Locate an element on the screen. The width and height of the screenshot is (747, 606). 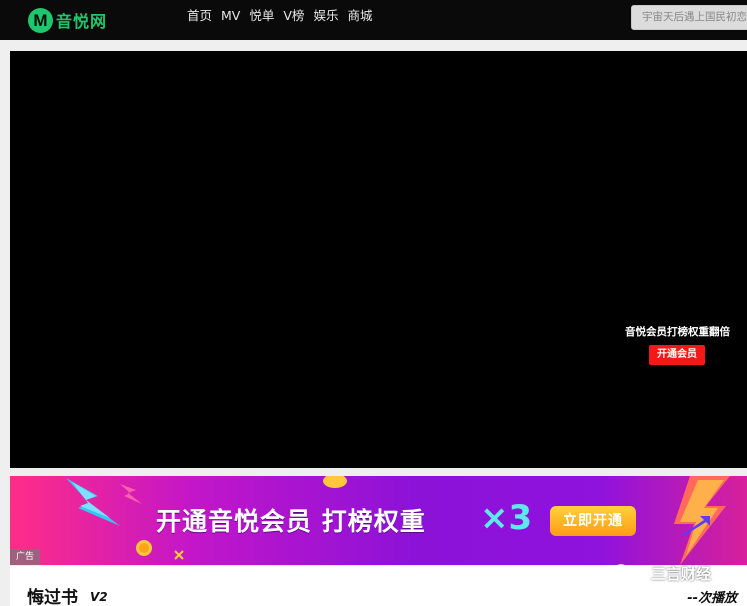
site-logo: M 音悦网 is located at coordinates (68, 20).